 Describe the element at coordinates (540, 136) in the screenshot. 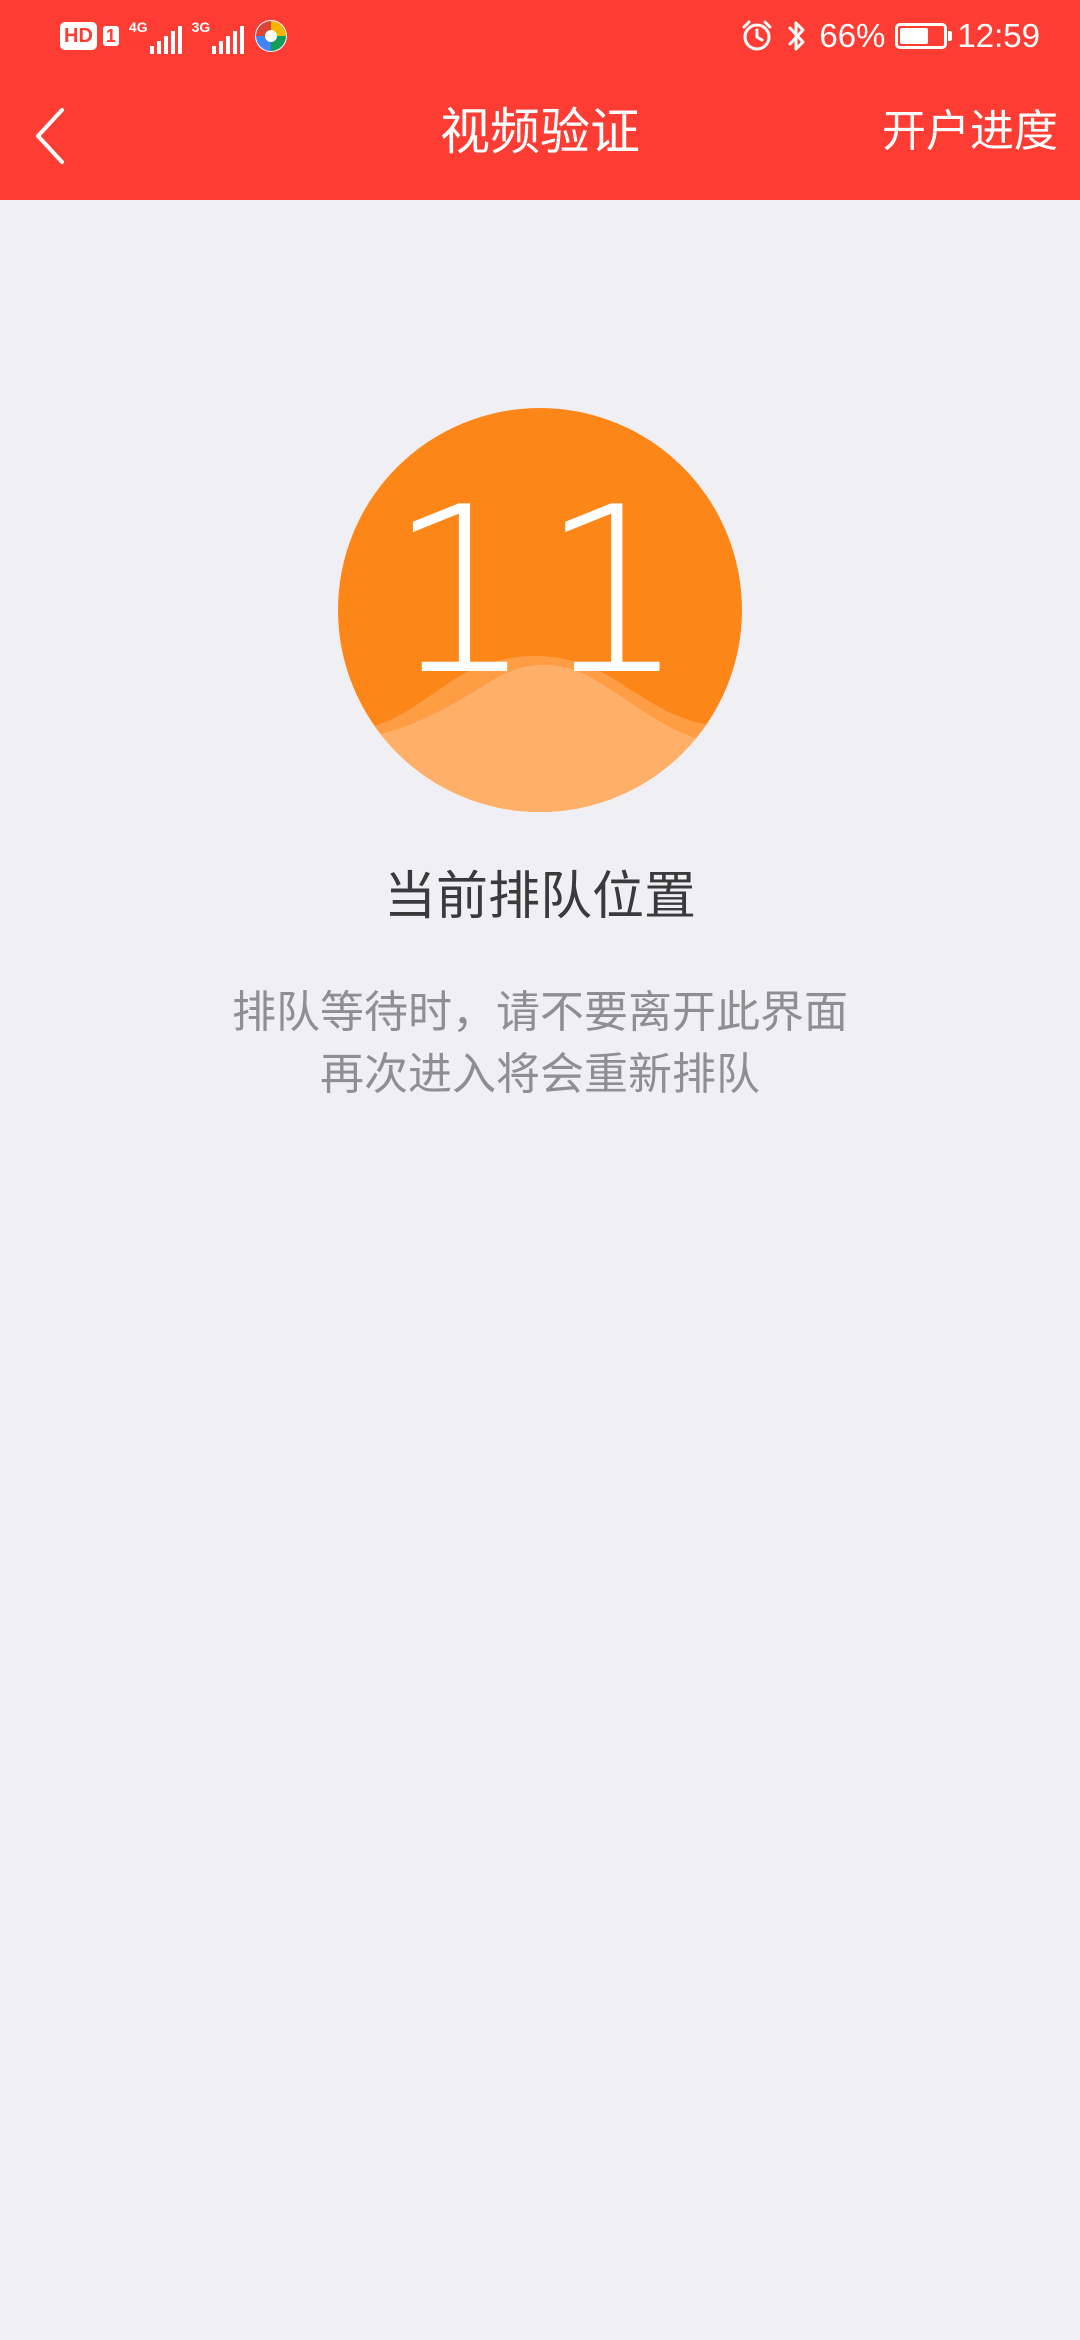

I see `navigation-bar: 视频验证 开户进度` at that location.